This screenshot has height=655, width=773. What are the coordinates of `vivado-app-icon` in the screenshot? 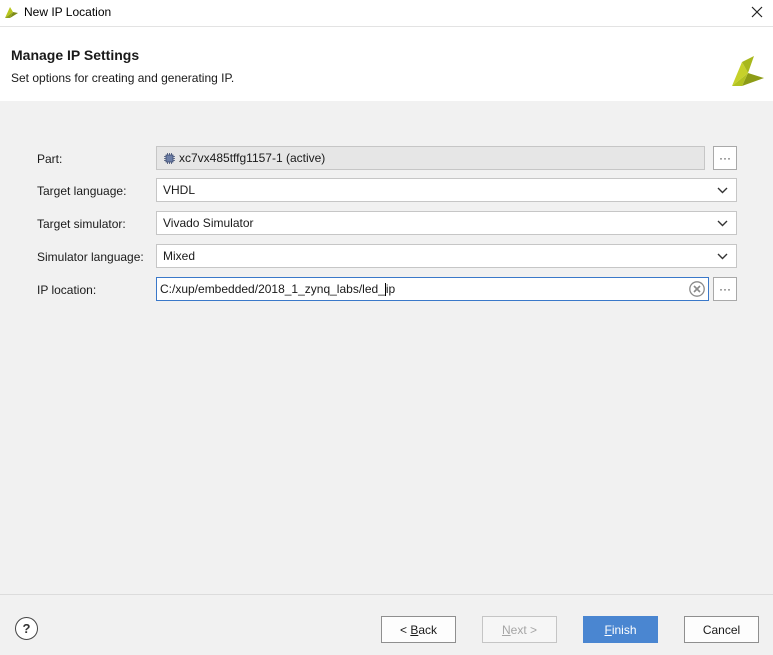 It's located at (11, 12).